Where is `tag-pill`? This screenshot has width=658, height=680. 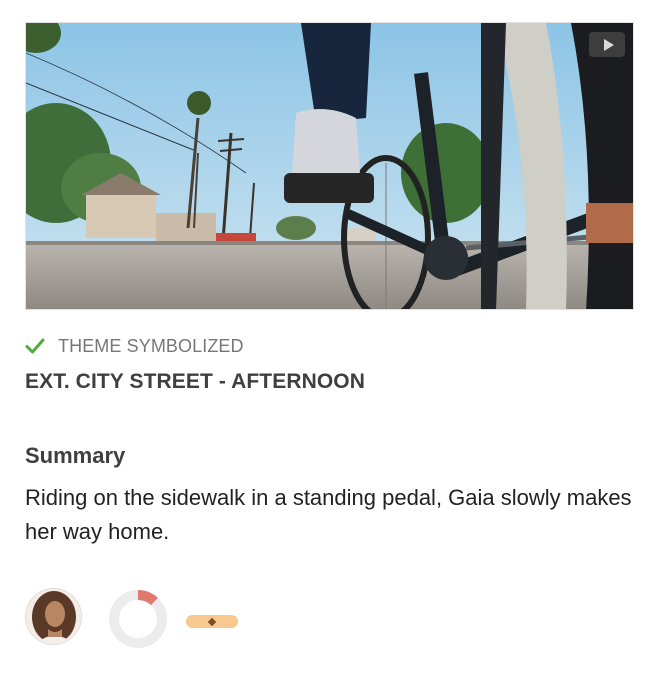 tag-pill is located at coordinates (212, 621).